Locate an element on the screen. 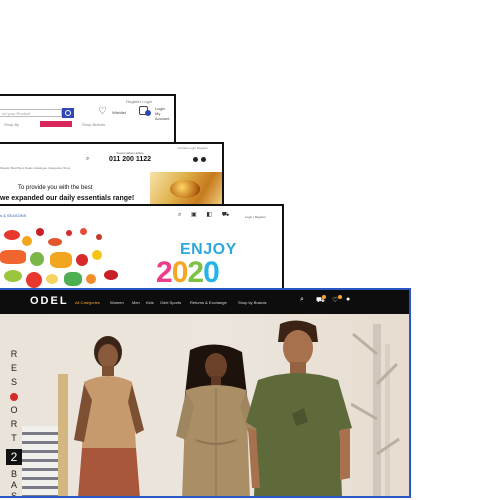 The image size is (500, 500). menu-item-women: Women is located at coordinates (117, 302).